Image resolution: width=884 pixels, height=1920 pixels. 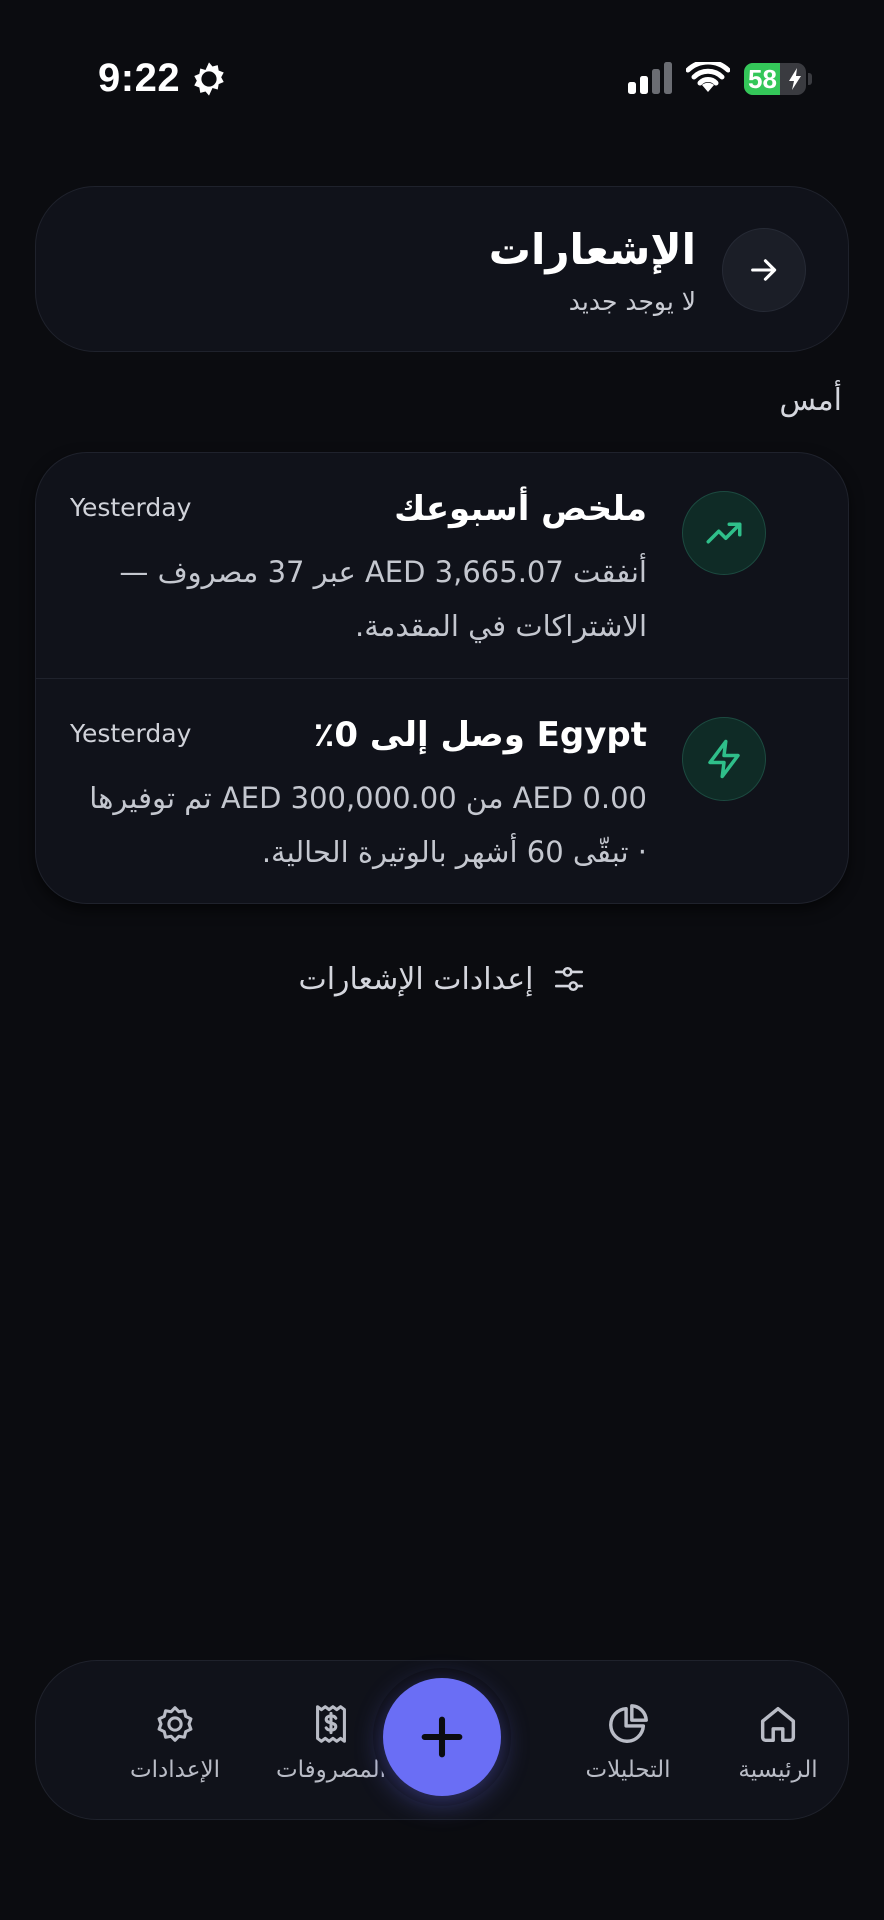 What do you see at coordinates (331, 1724) in the screenshot?
I see `receipt-icon` at bounding box center [331, 1724].